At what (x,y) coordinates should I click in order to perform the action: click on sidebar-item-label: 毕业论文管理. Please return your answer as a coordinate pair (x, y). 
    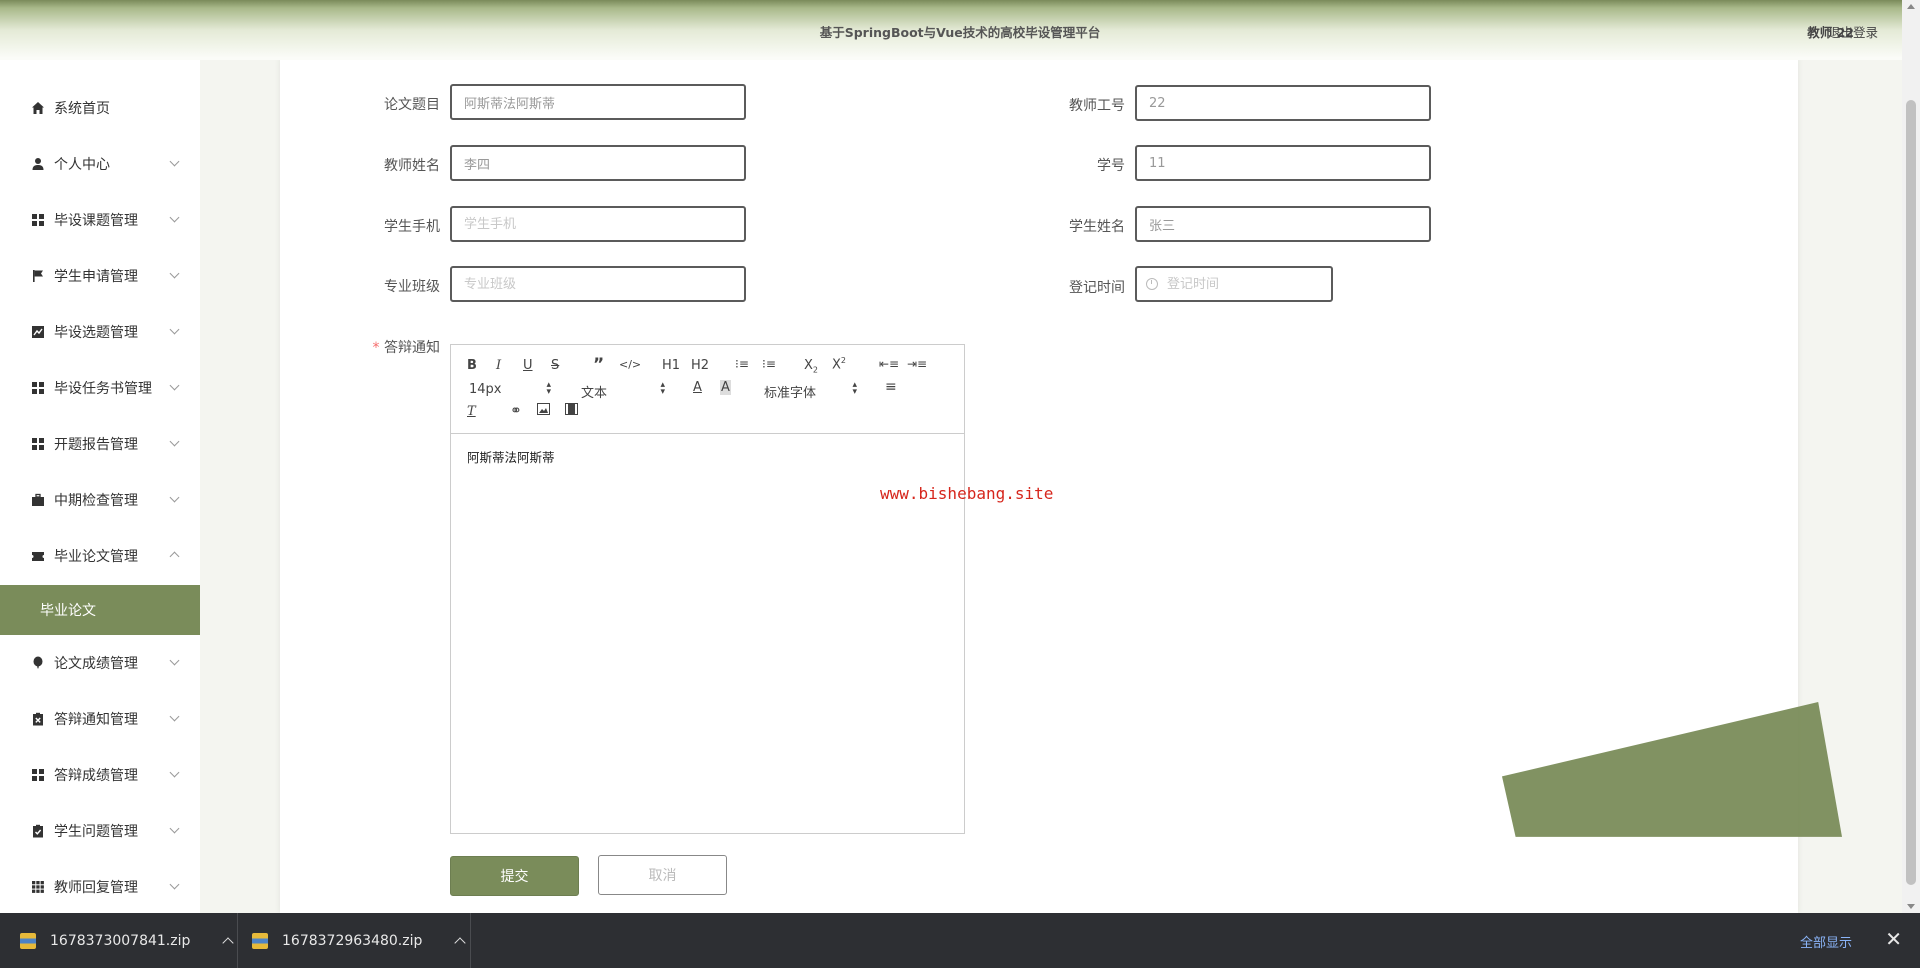
    Looking at the image, I should click on (96, 557).